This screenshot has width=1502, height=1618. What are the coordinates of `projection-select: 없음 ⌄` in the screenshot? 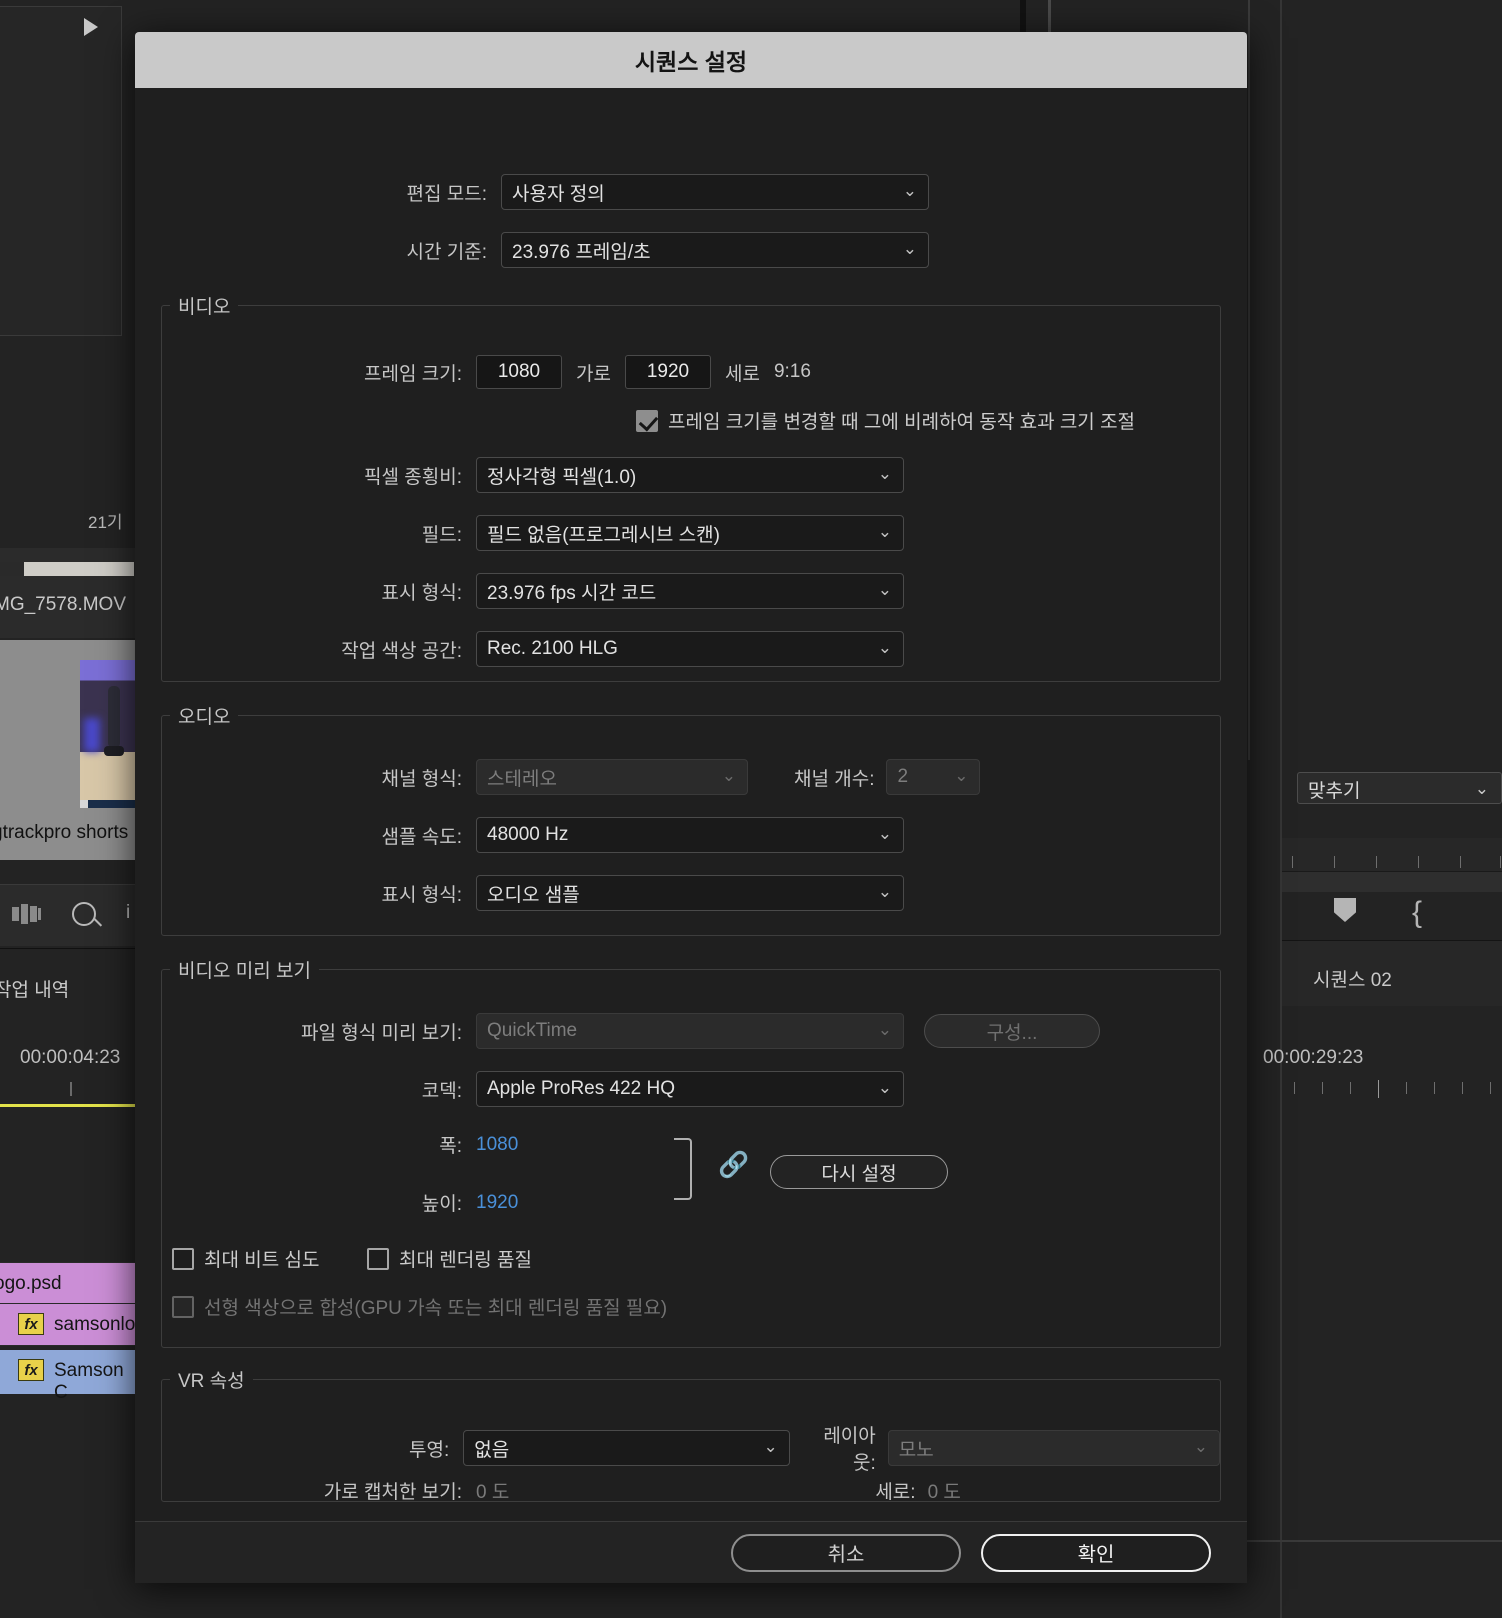 It's located at (626, 1448).